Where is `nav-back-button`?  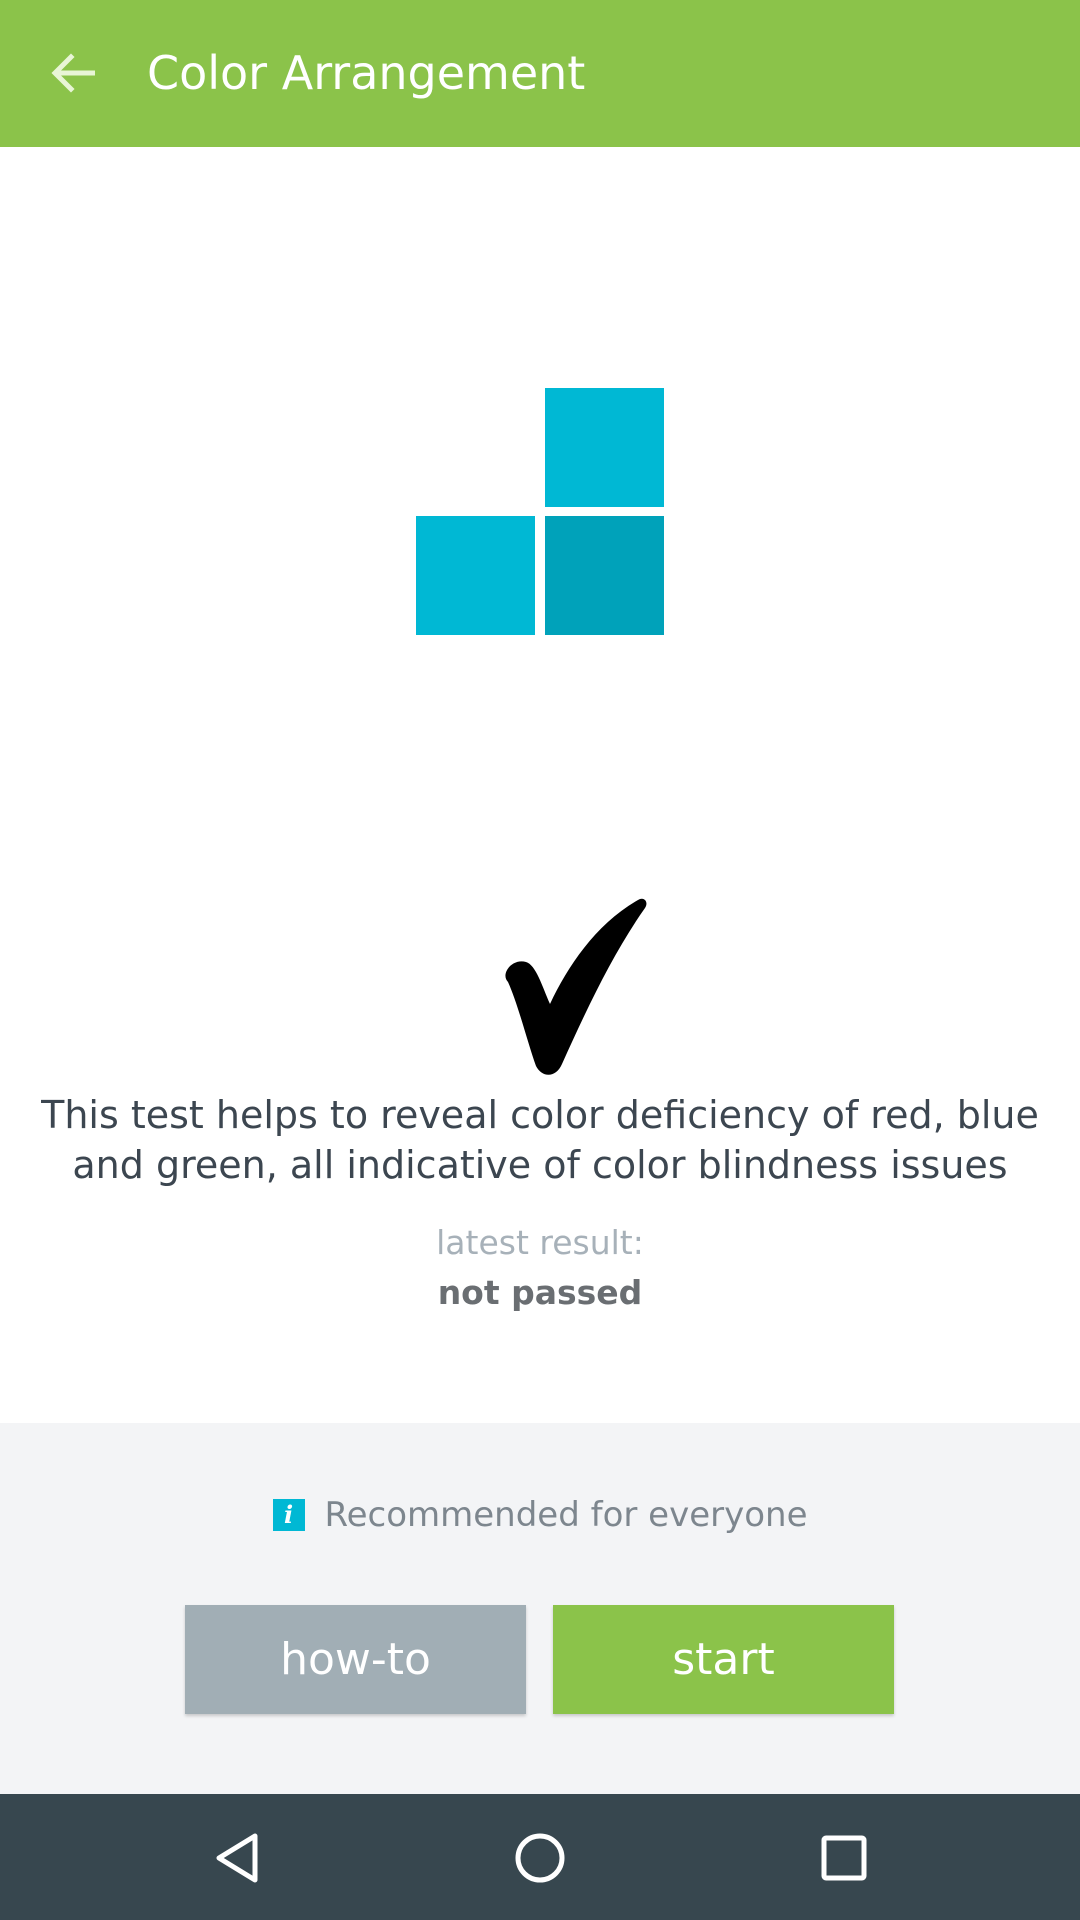
nav-back-button is located at coordinates (237, 1858).